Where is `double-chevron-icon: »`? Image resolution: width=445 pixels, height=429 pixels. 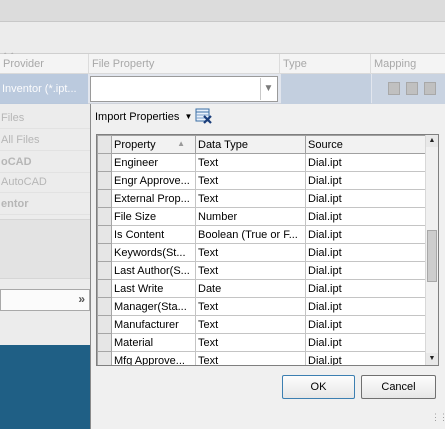 double-chevron-icon: » is located at coordinates (81, 299).